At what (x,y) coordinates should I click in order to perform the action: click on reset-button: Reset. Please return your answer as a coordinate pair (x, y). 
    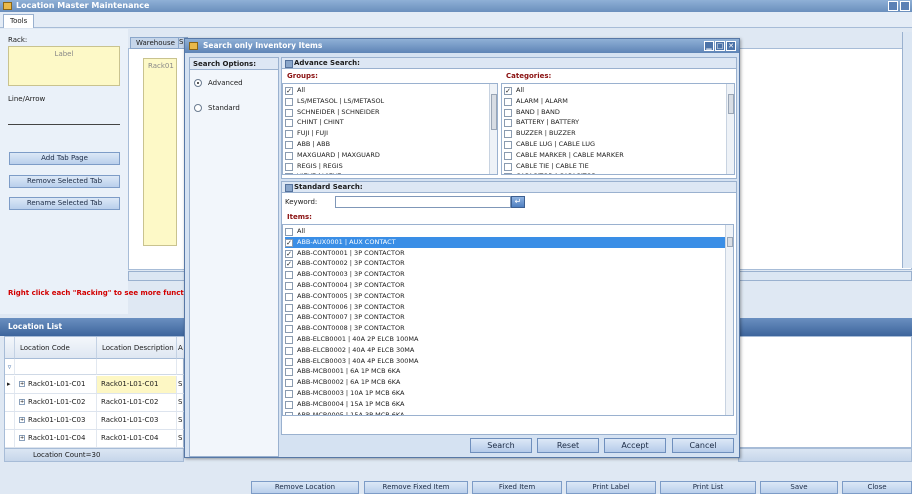
    Looking at the image, I should click on (568, 445).